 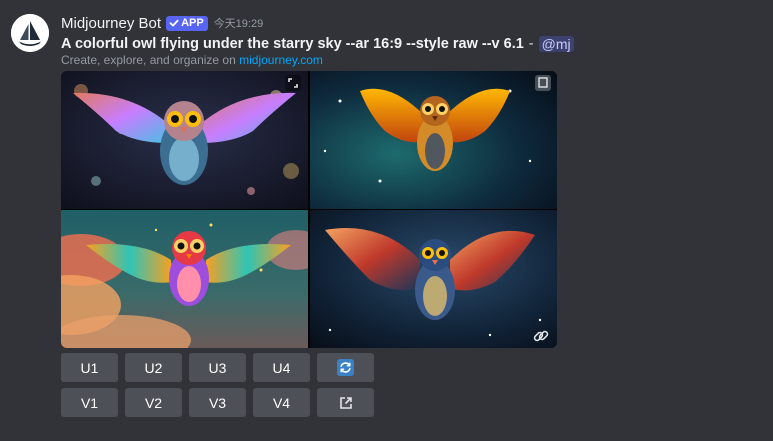 I want to click on timestamp: 今天19:29, so click(x=238, y=24).